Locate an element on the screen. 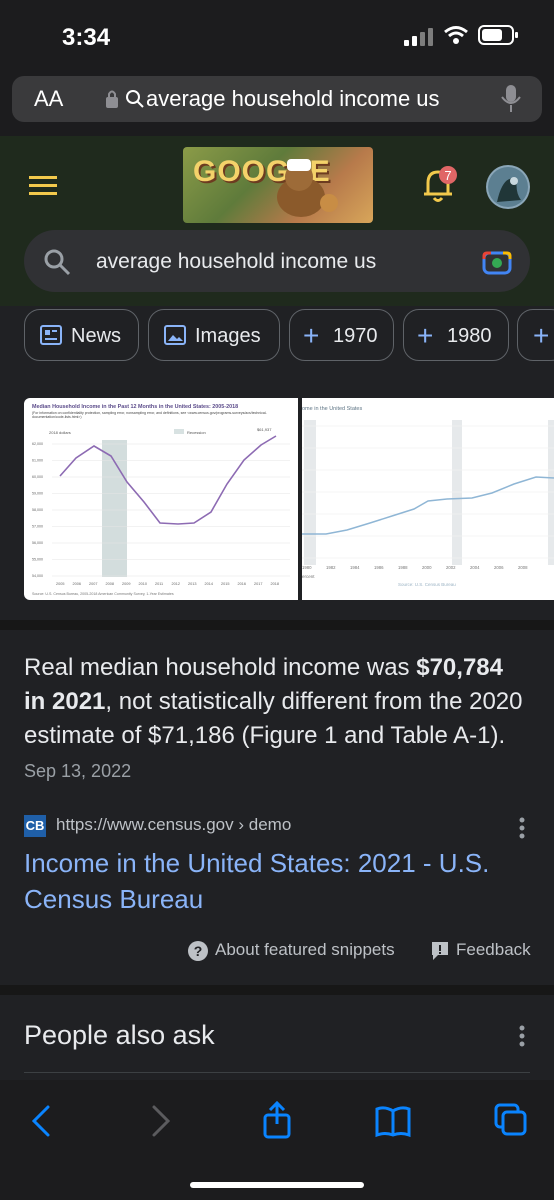 This screenshot has height=1200, width=554. safari-bottom-toolbar is located at coordinates (277, 1140).